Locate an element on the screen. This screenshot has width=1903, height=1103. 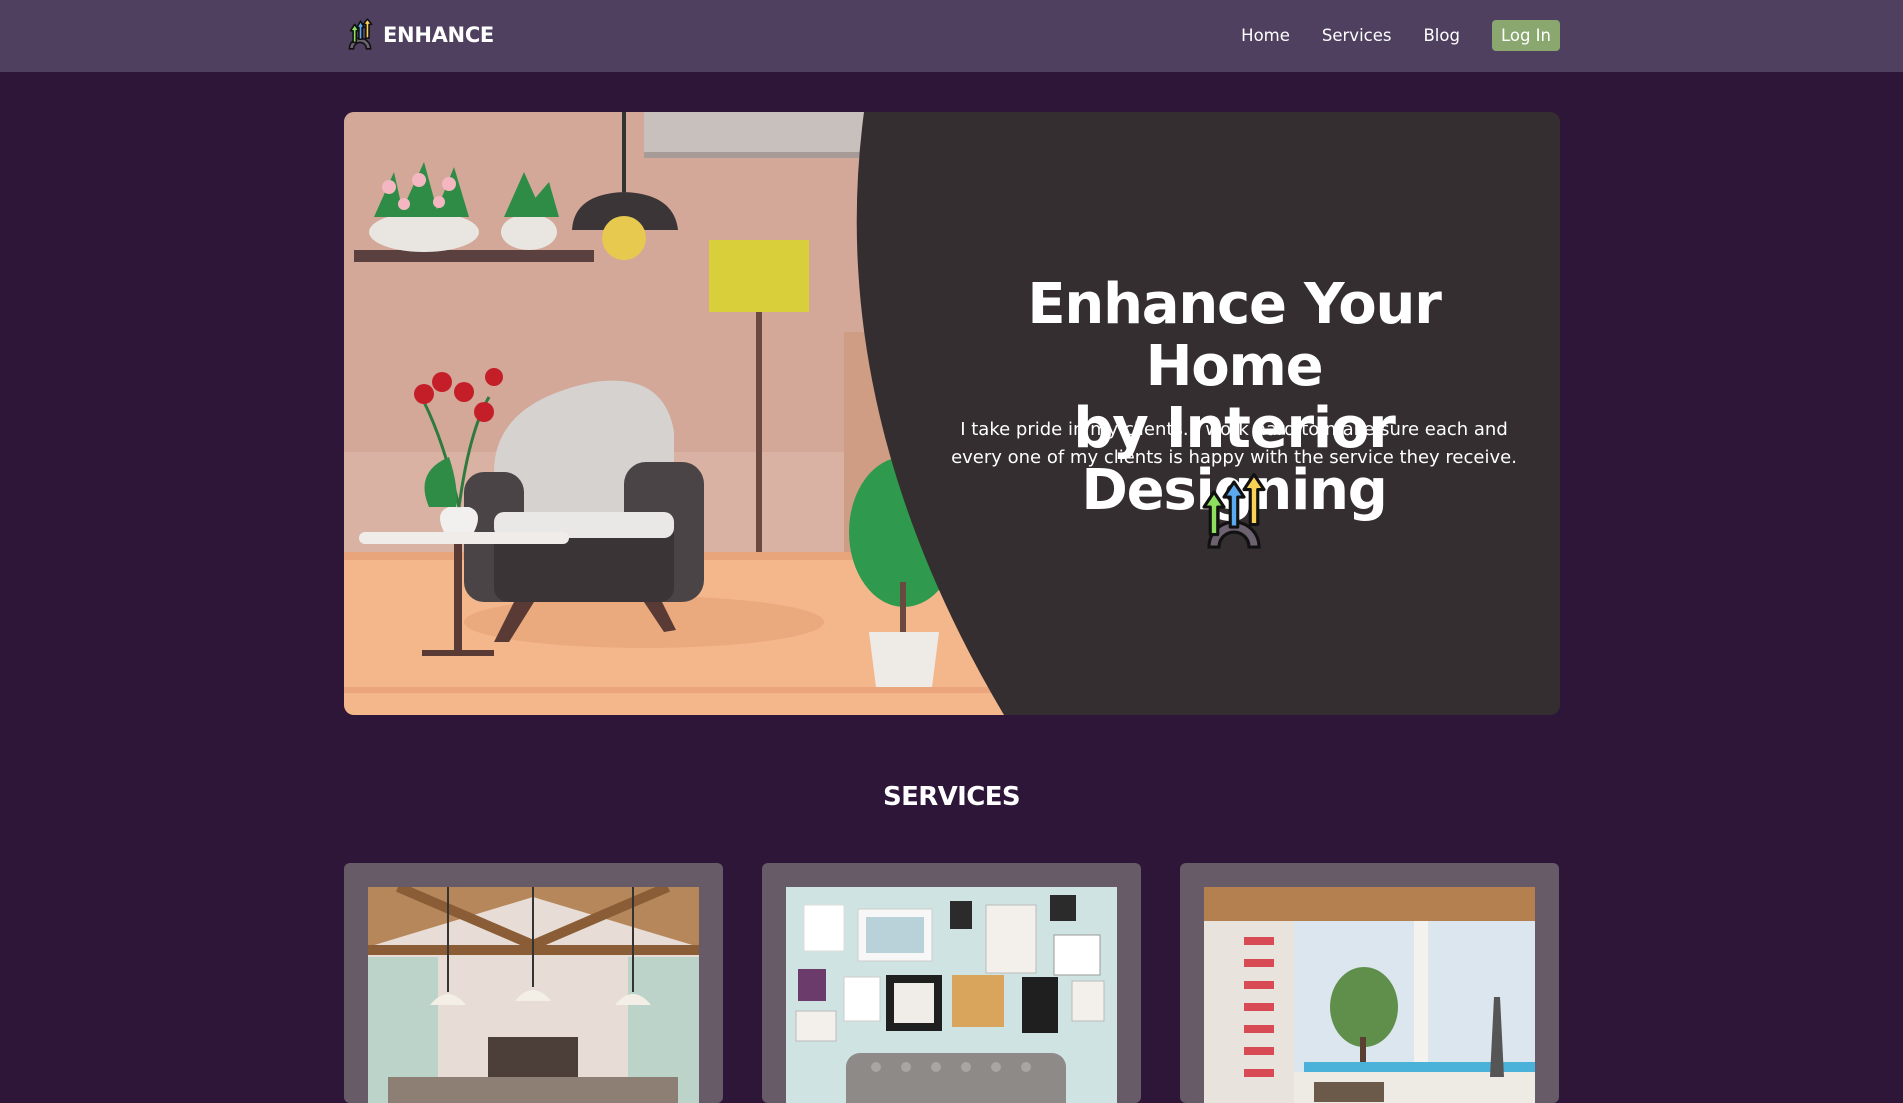
arrows-gear-icon is located at coordinates (1234, 510).